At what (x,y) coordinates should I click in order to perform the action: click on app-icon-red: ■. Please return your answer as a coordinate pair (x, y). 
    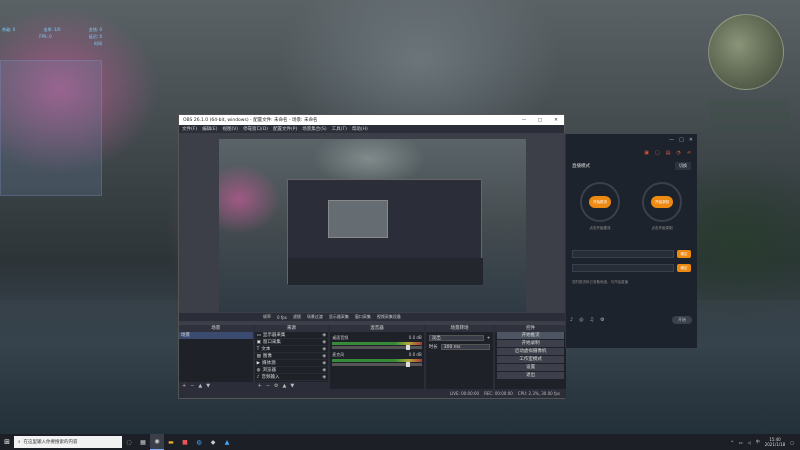
    Looking at the image, I should click on (185, 442).